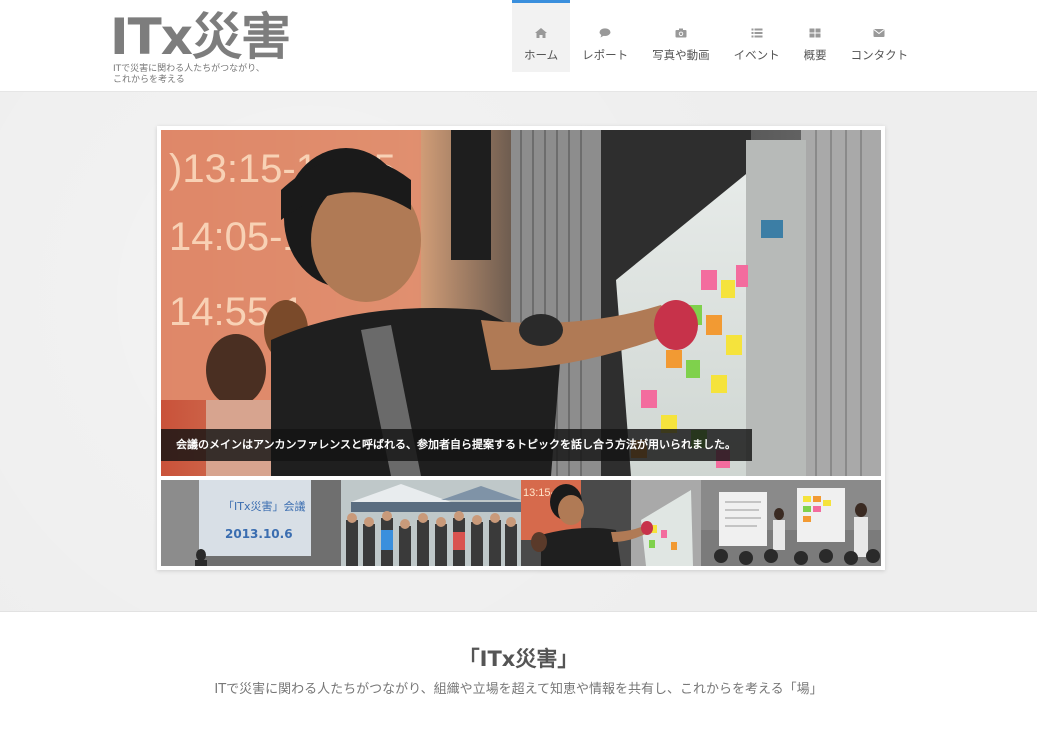 This screenshot has height=733, width=1037. What do you see at coordinates (815, 55) in the screenshot?
I see `nav-label-about: 概要` at bounding box center [815, 55].